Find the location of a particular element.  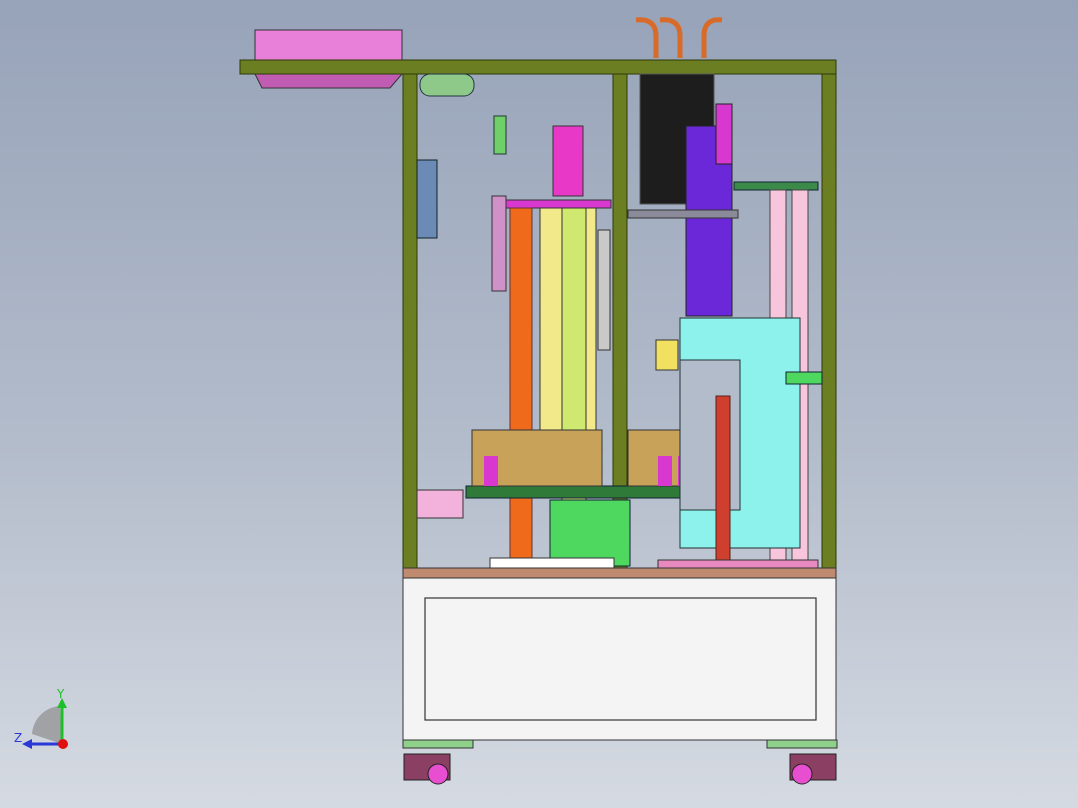

triad-arc is located at coordinates (47, 725).